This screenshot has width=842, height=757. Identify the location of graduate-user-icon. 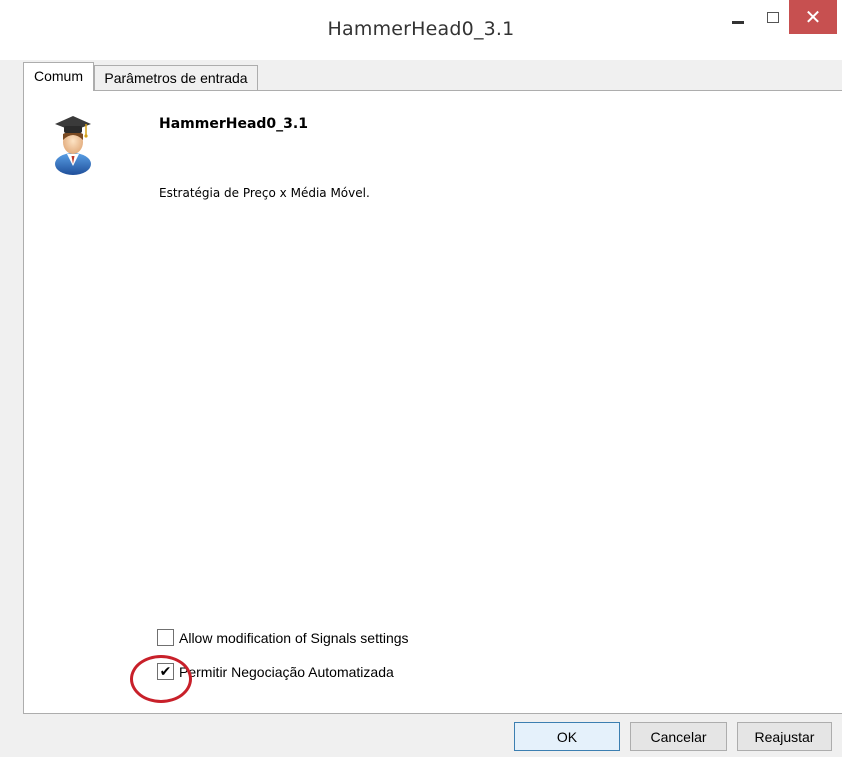
(73, 145).